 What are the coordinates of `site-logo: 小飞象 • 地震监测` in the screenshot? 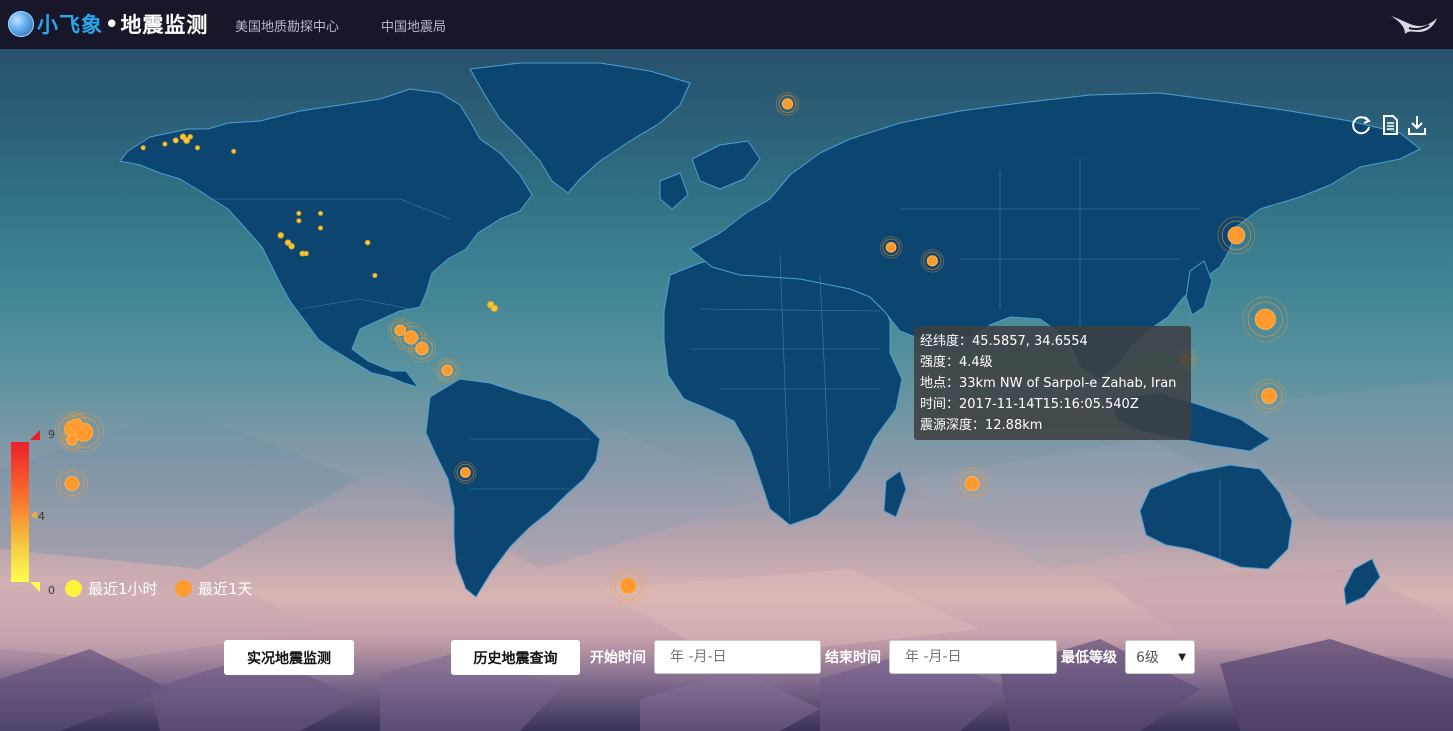 It's located at (108, 24).